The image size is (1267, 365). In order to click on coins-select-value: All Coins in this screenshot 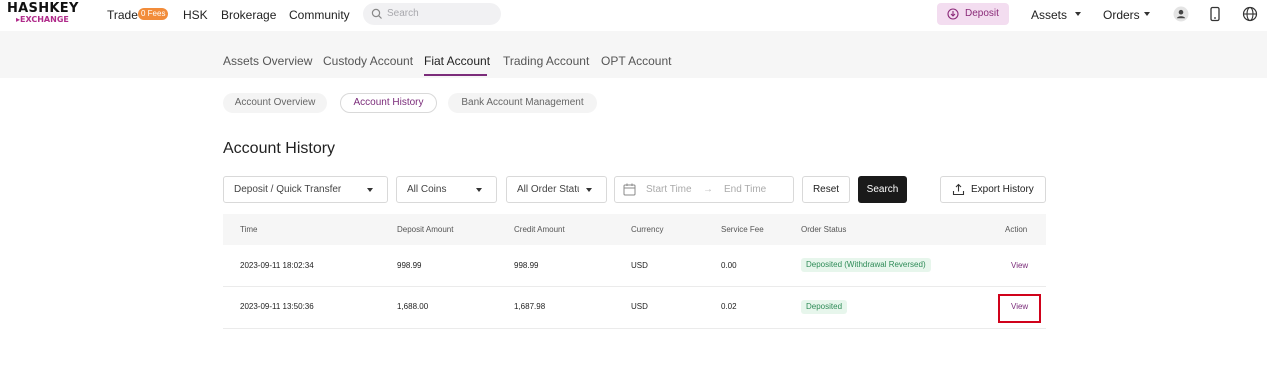, I will do `click(427, 189)`.